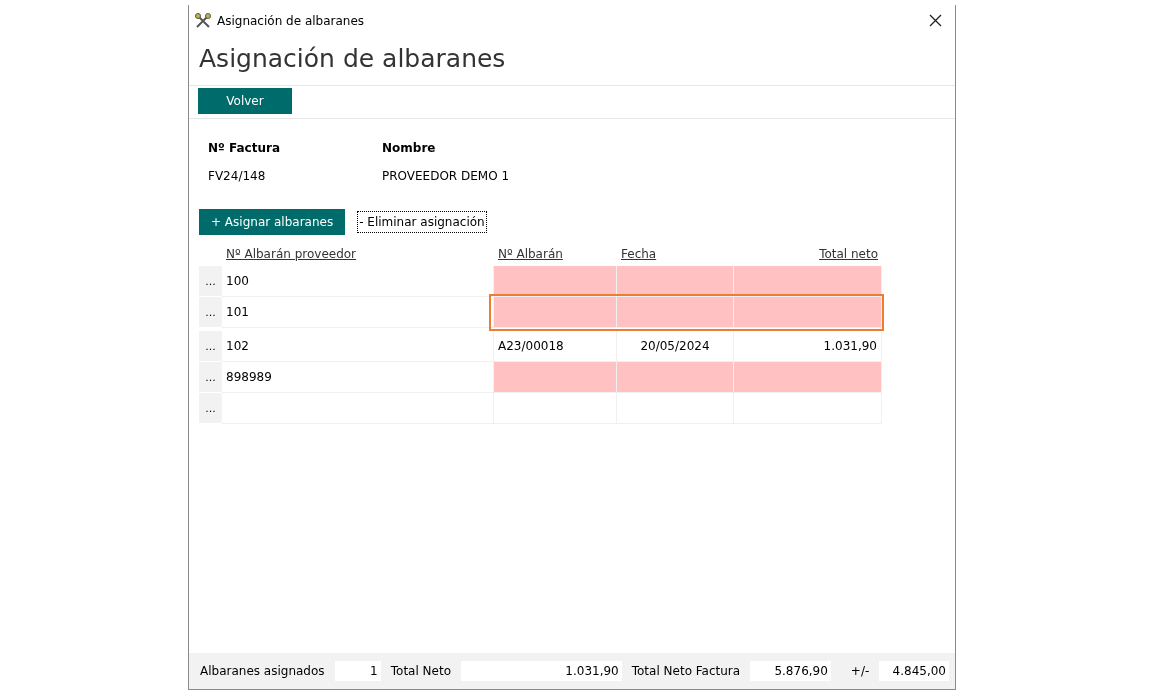 The image size is (1161, 694). Describe the element at coordinates (675, 346) in the screenshot. I see `table-cell: 20/05/2024` at that location.